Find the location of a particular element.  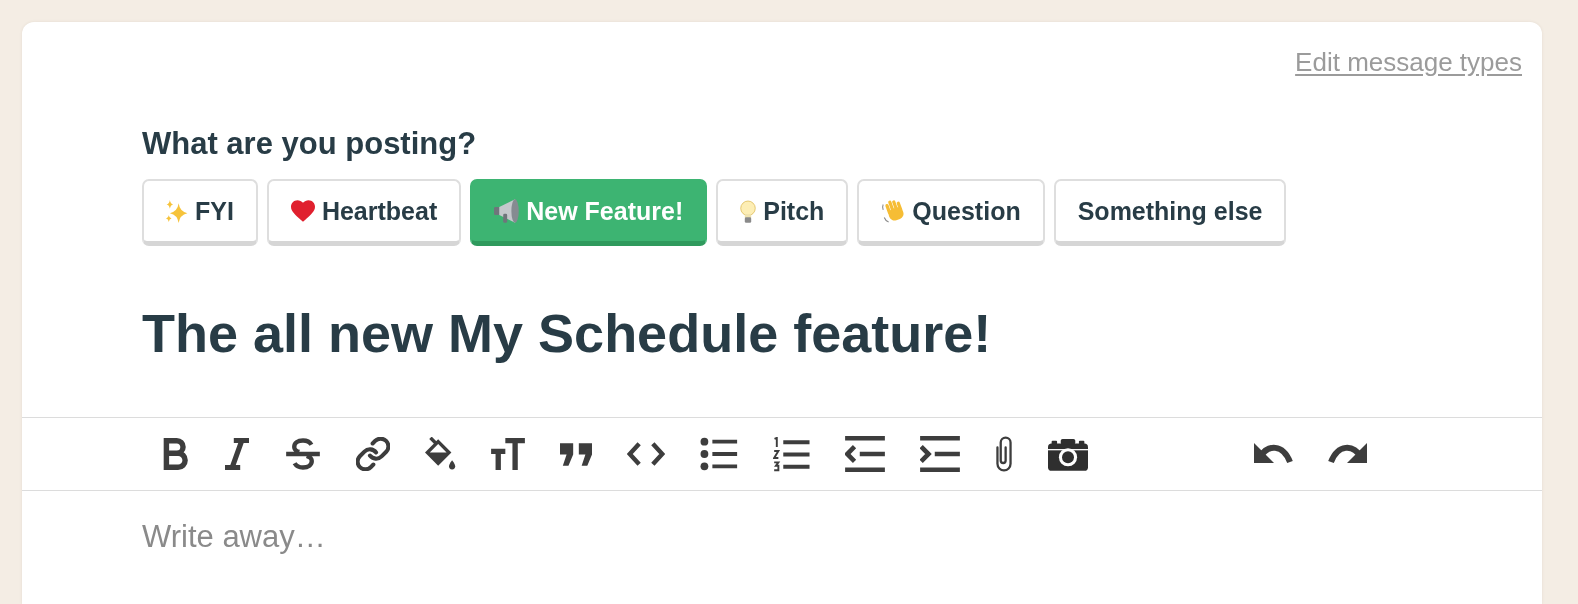

lightbulb-icon is located at coordinates (748, 211).